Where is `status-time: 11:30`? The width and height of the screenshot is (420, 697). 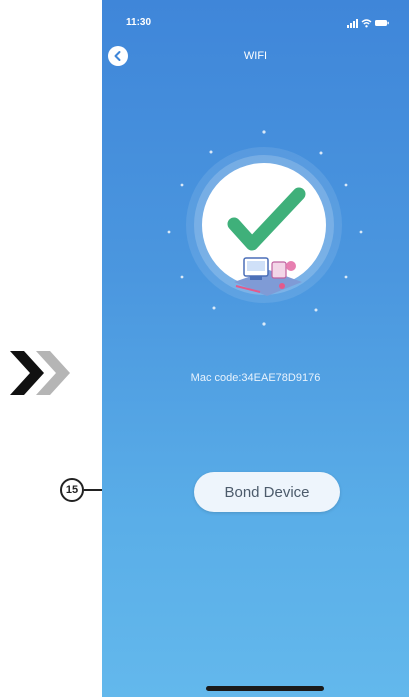 status-time: 11:30 is located at coordinates (139, 22).